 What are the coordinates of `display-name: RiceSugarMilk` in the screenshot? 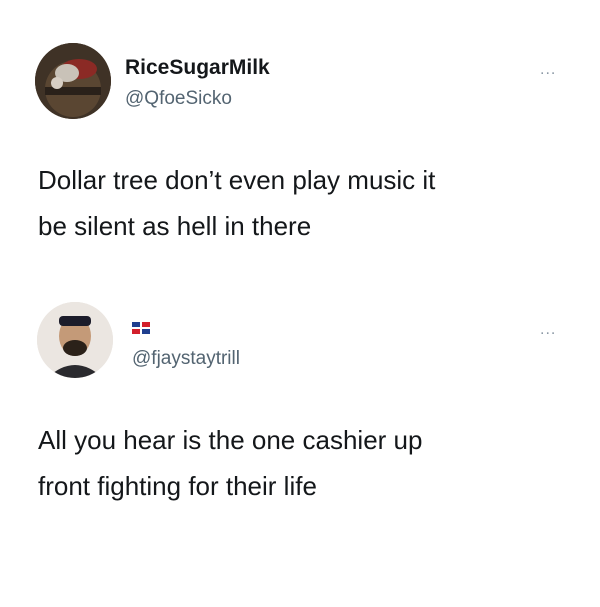 It's located at (197, 68).